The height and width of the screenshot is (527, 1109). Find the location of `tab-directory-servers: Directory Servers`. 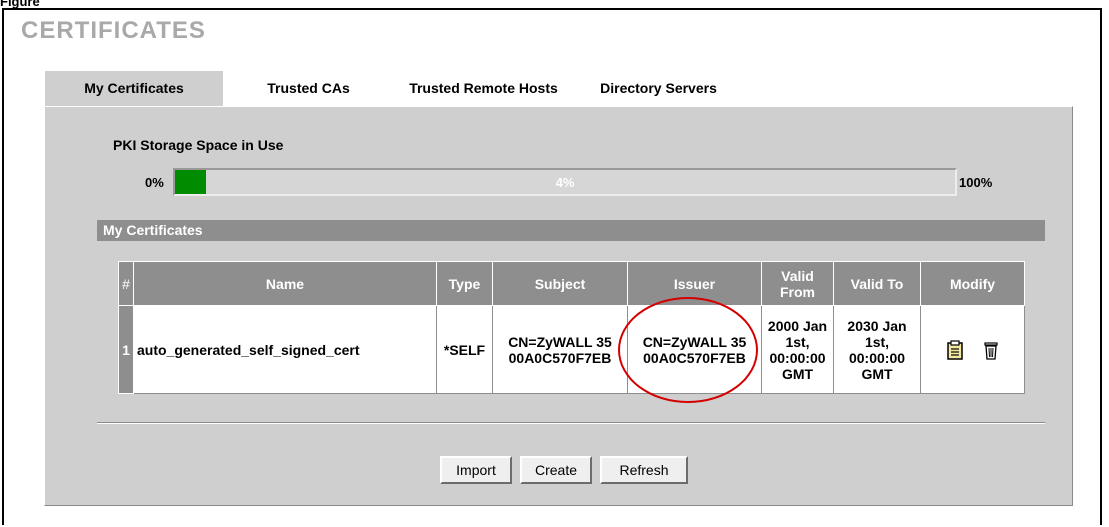

tab-directory-servers: Directory Servers is located at coordinates (659, 88).